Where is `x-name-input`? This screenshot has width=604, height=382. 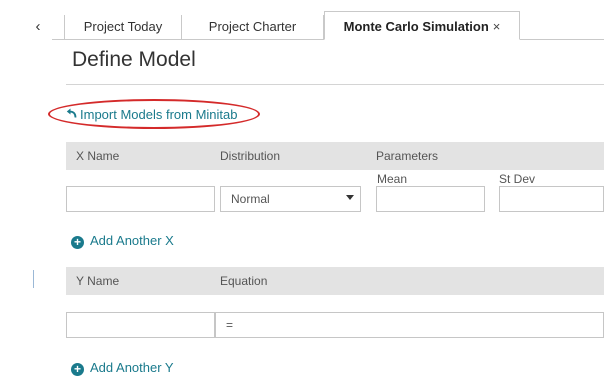
x-name-input is located at coordinates (140, 199).